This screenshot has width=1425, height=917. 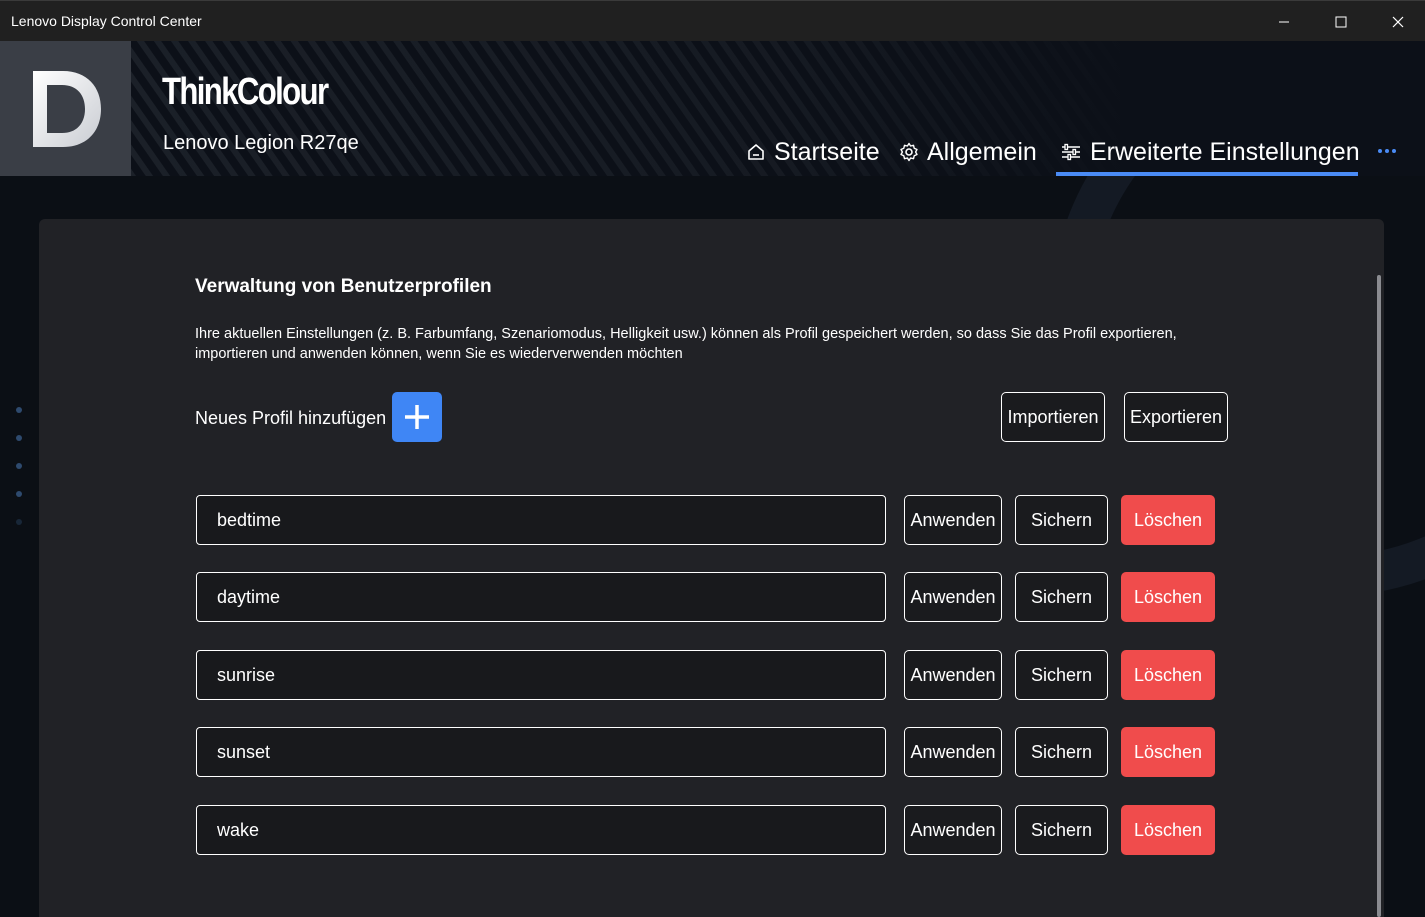 I want to click on minimize-button, so click(x=1283, y=21).